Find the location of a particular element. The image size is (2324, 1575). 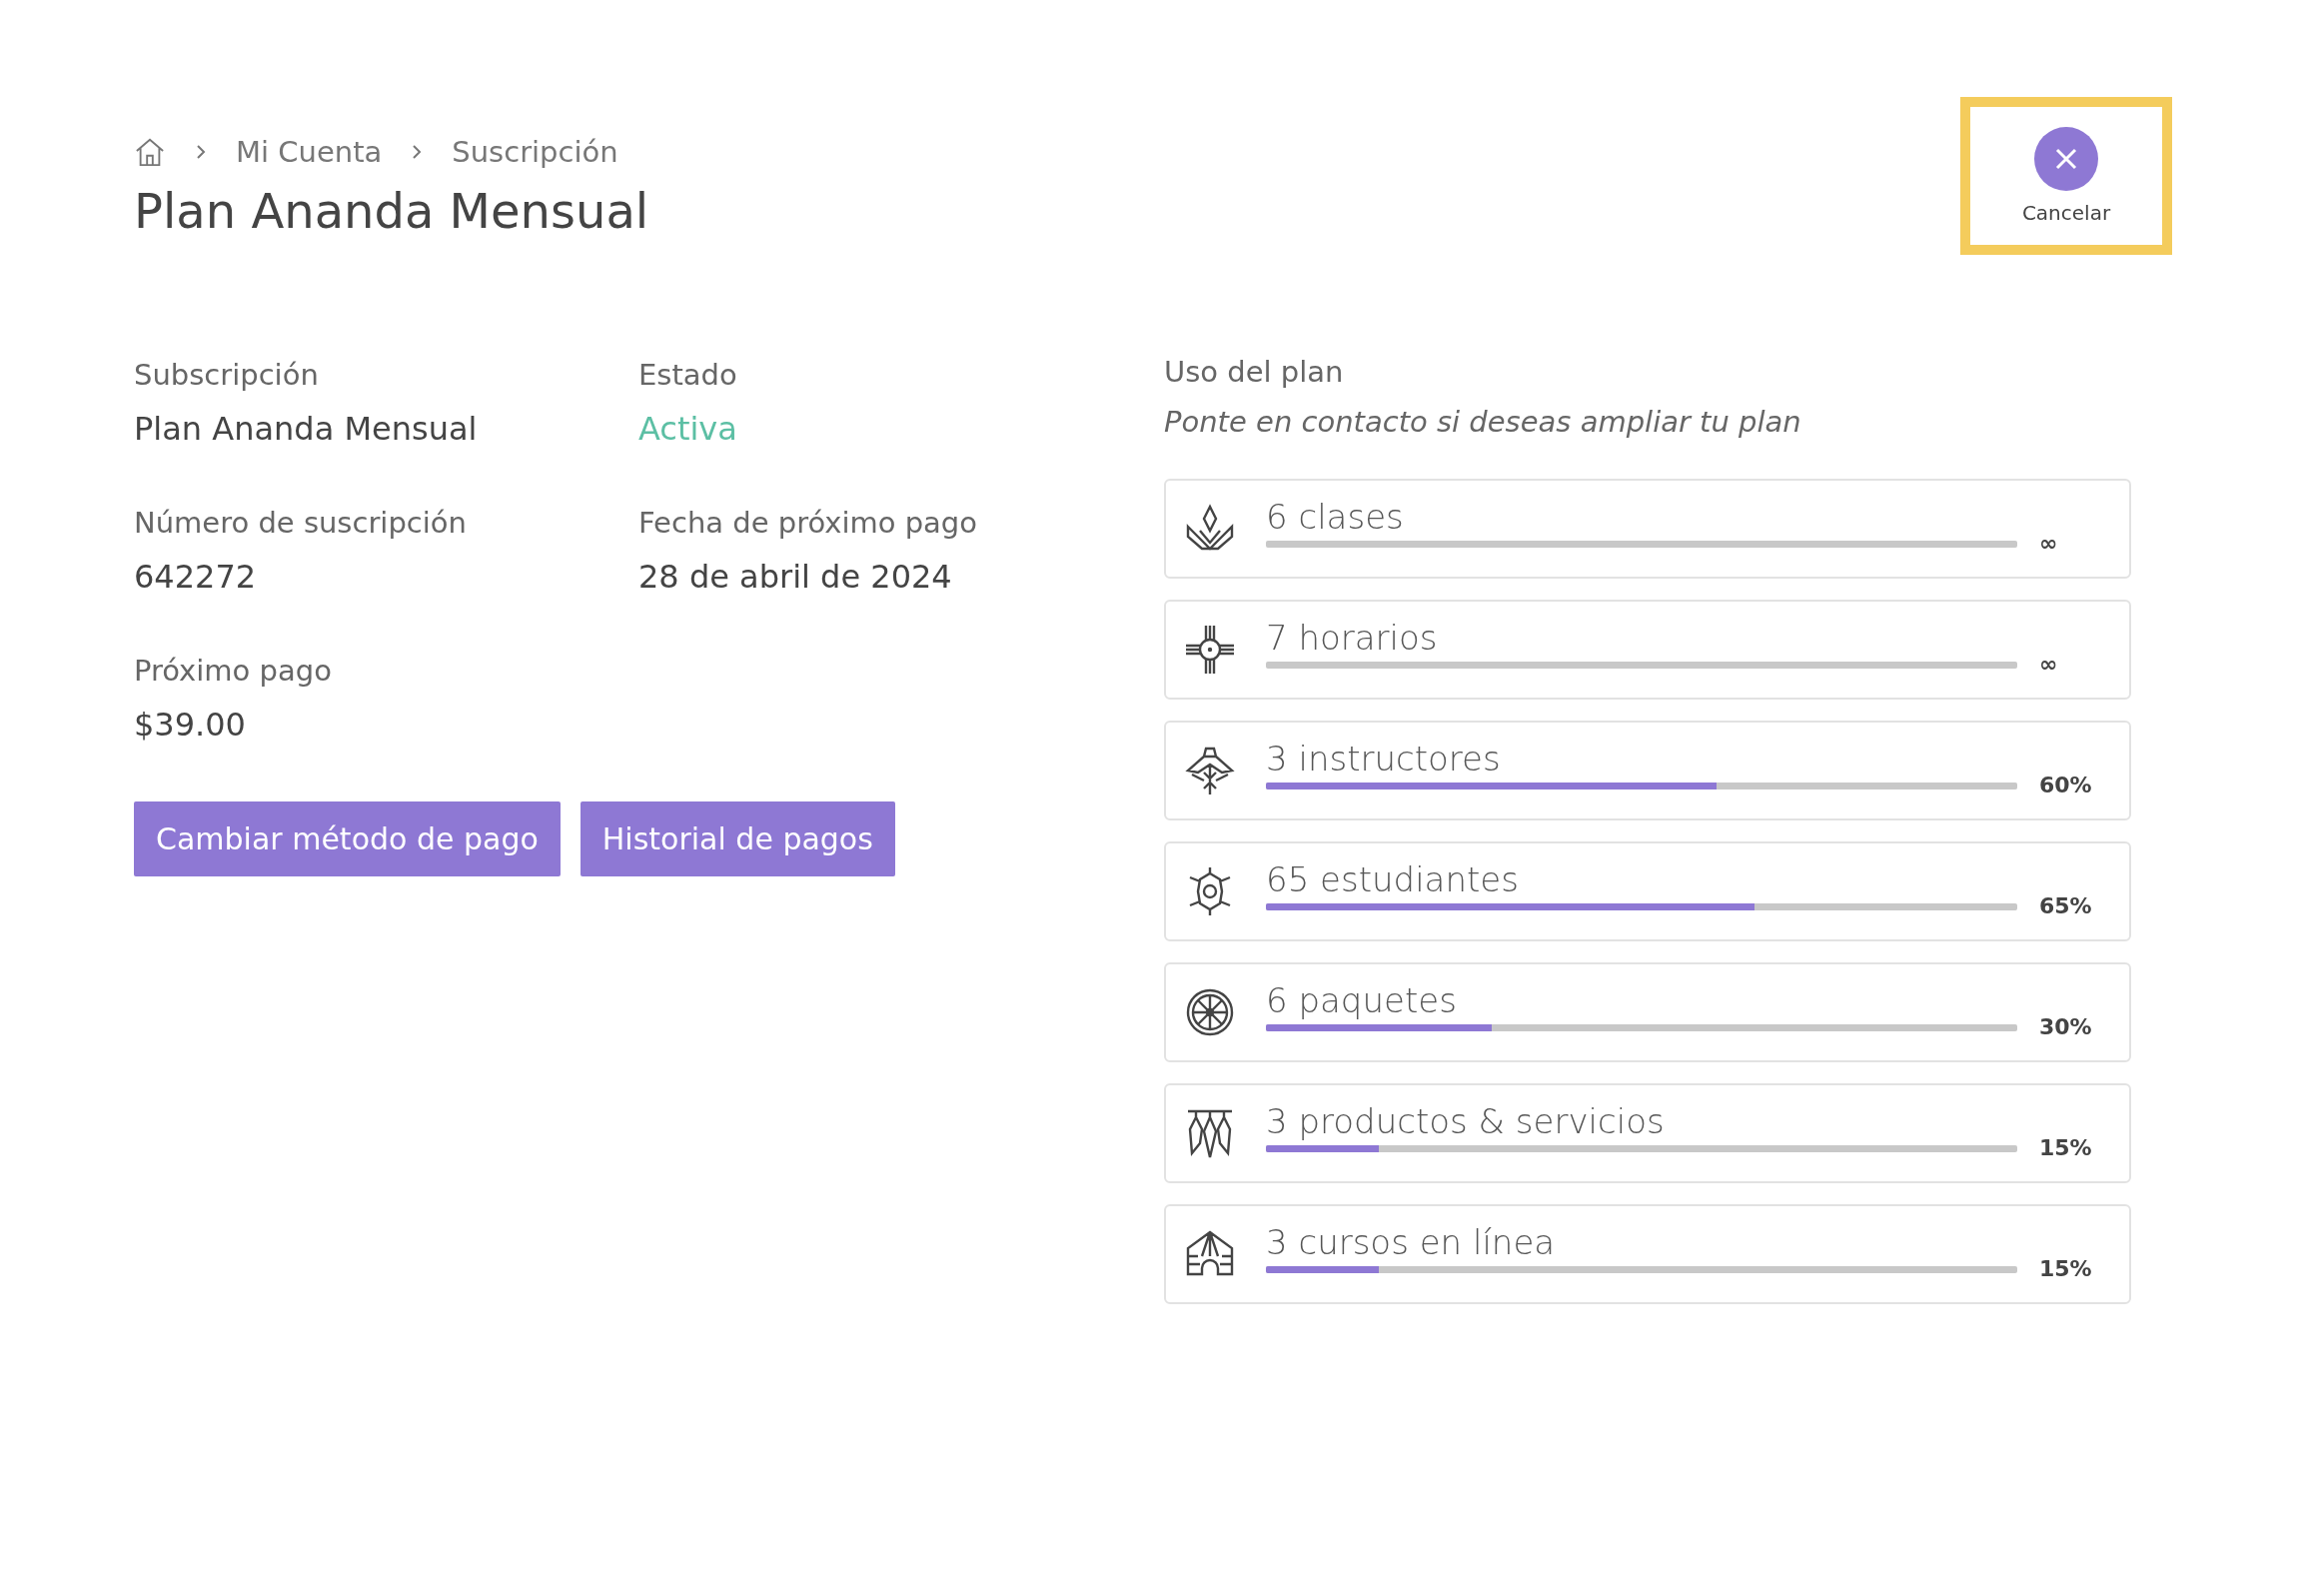

sun-icon is located at coordinates (1210, 650).